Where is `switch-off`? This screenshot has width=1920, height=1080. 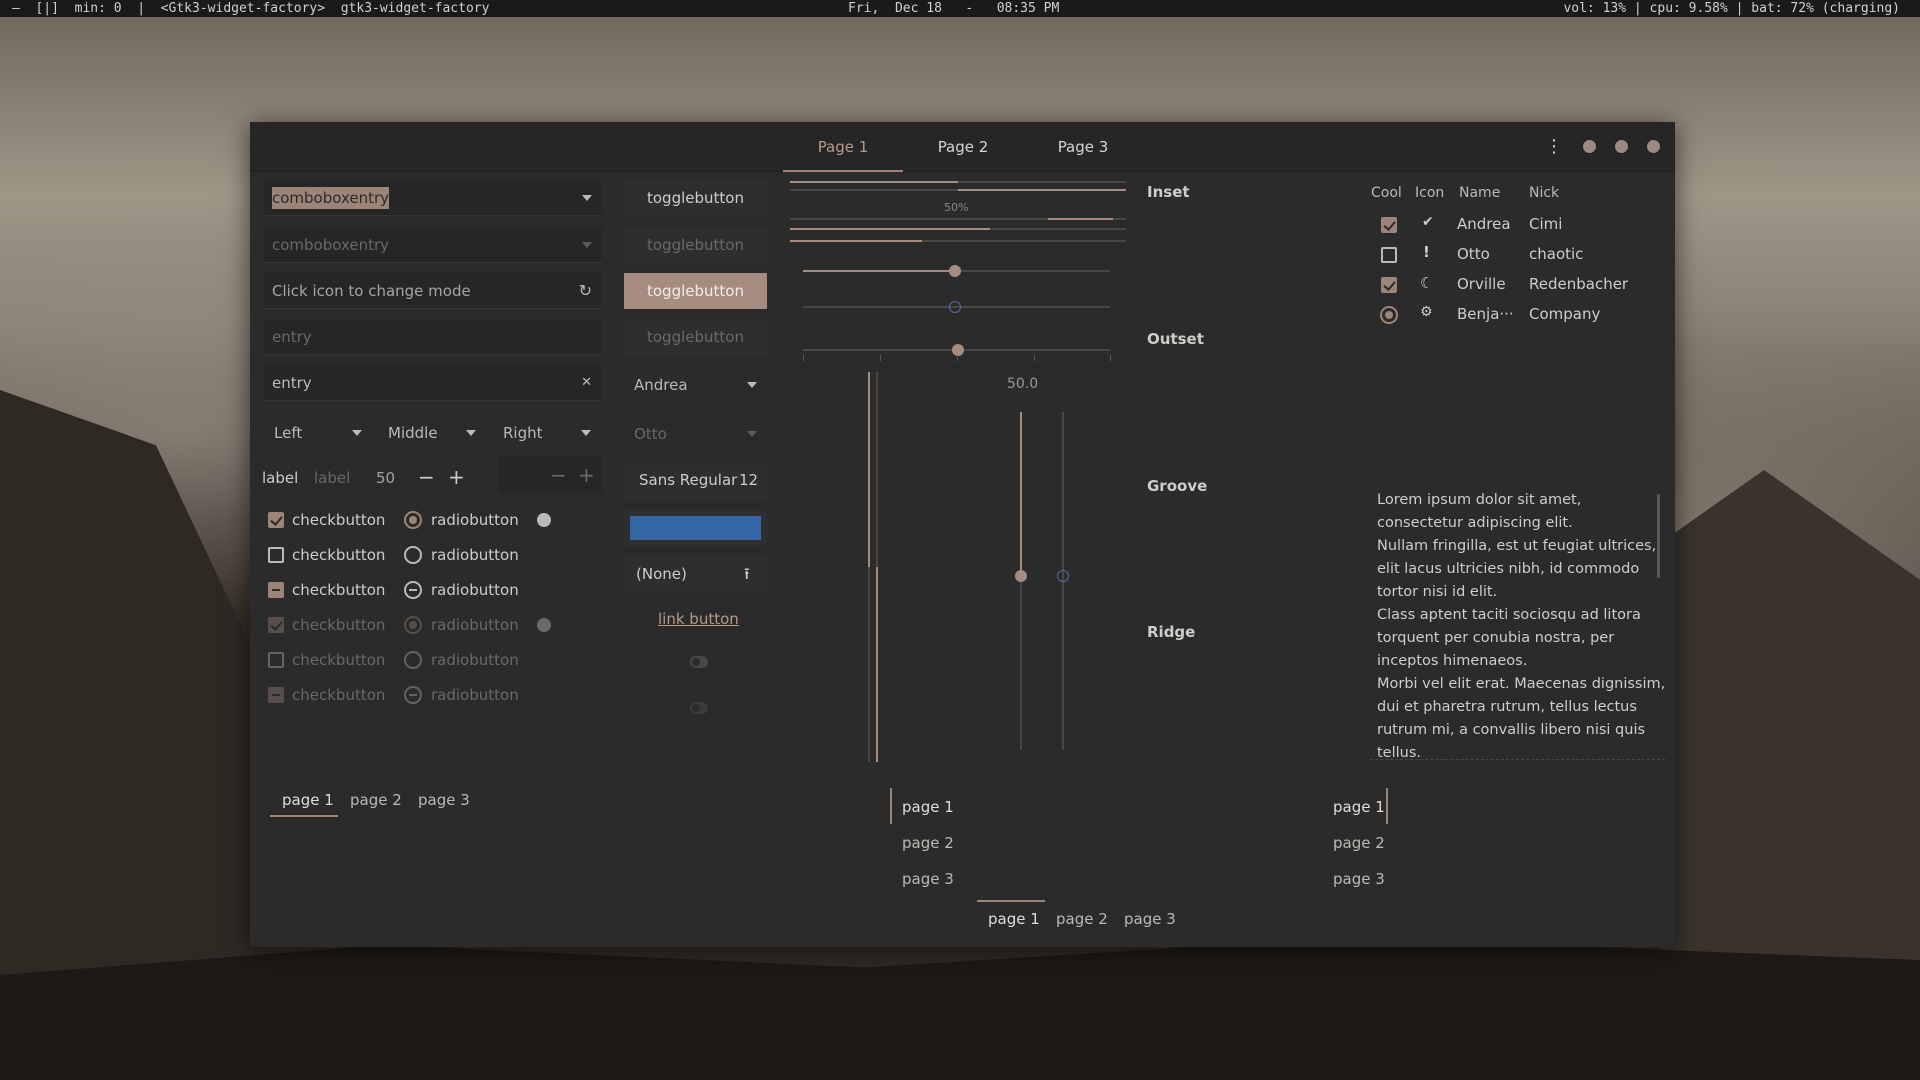
switch-off is located at coordinates (699, 662).